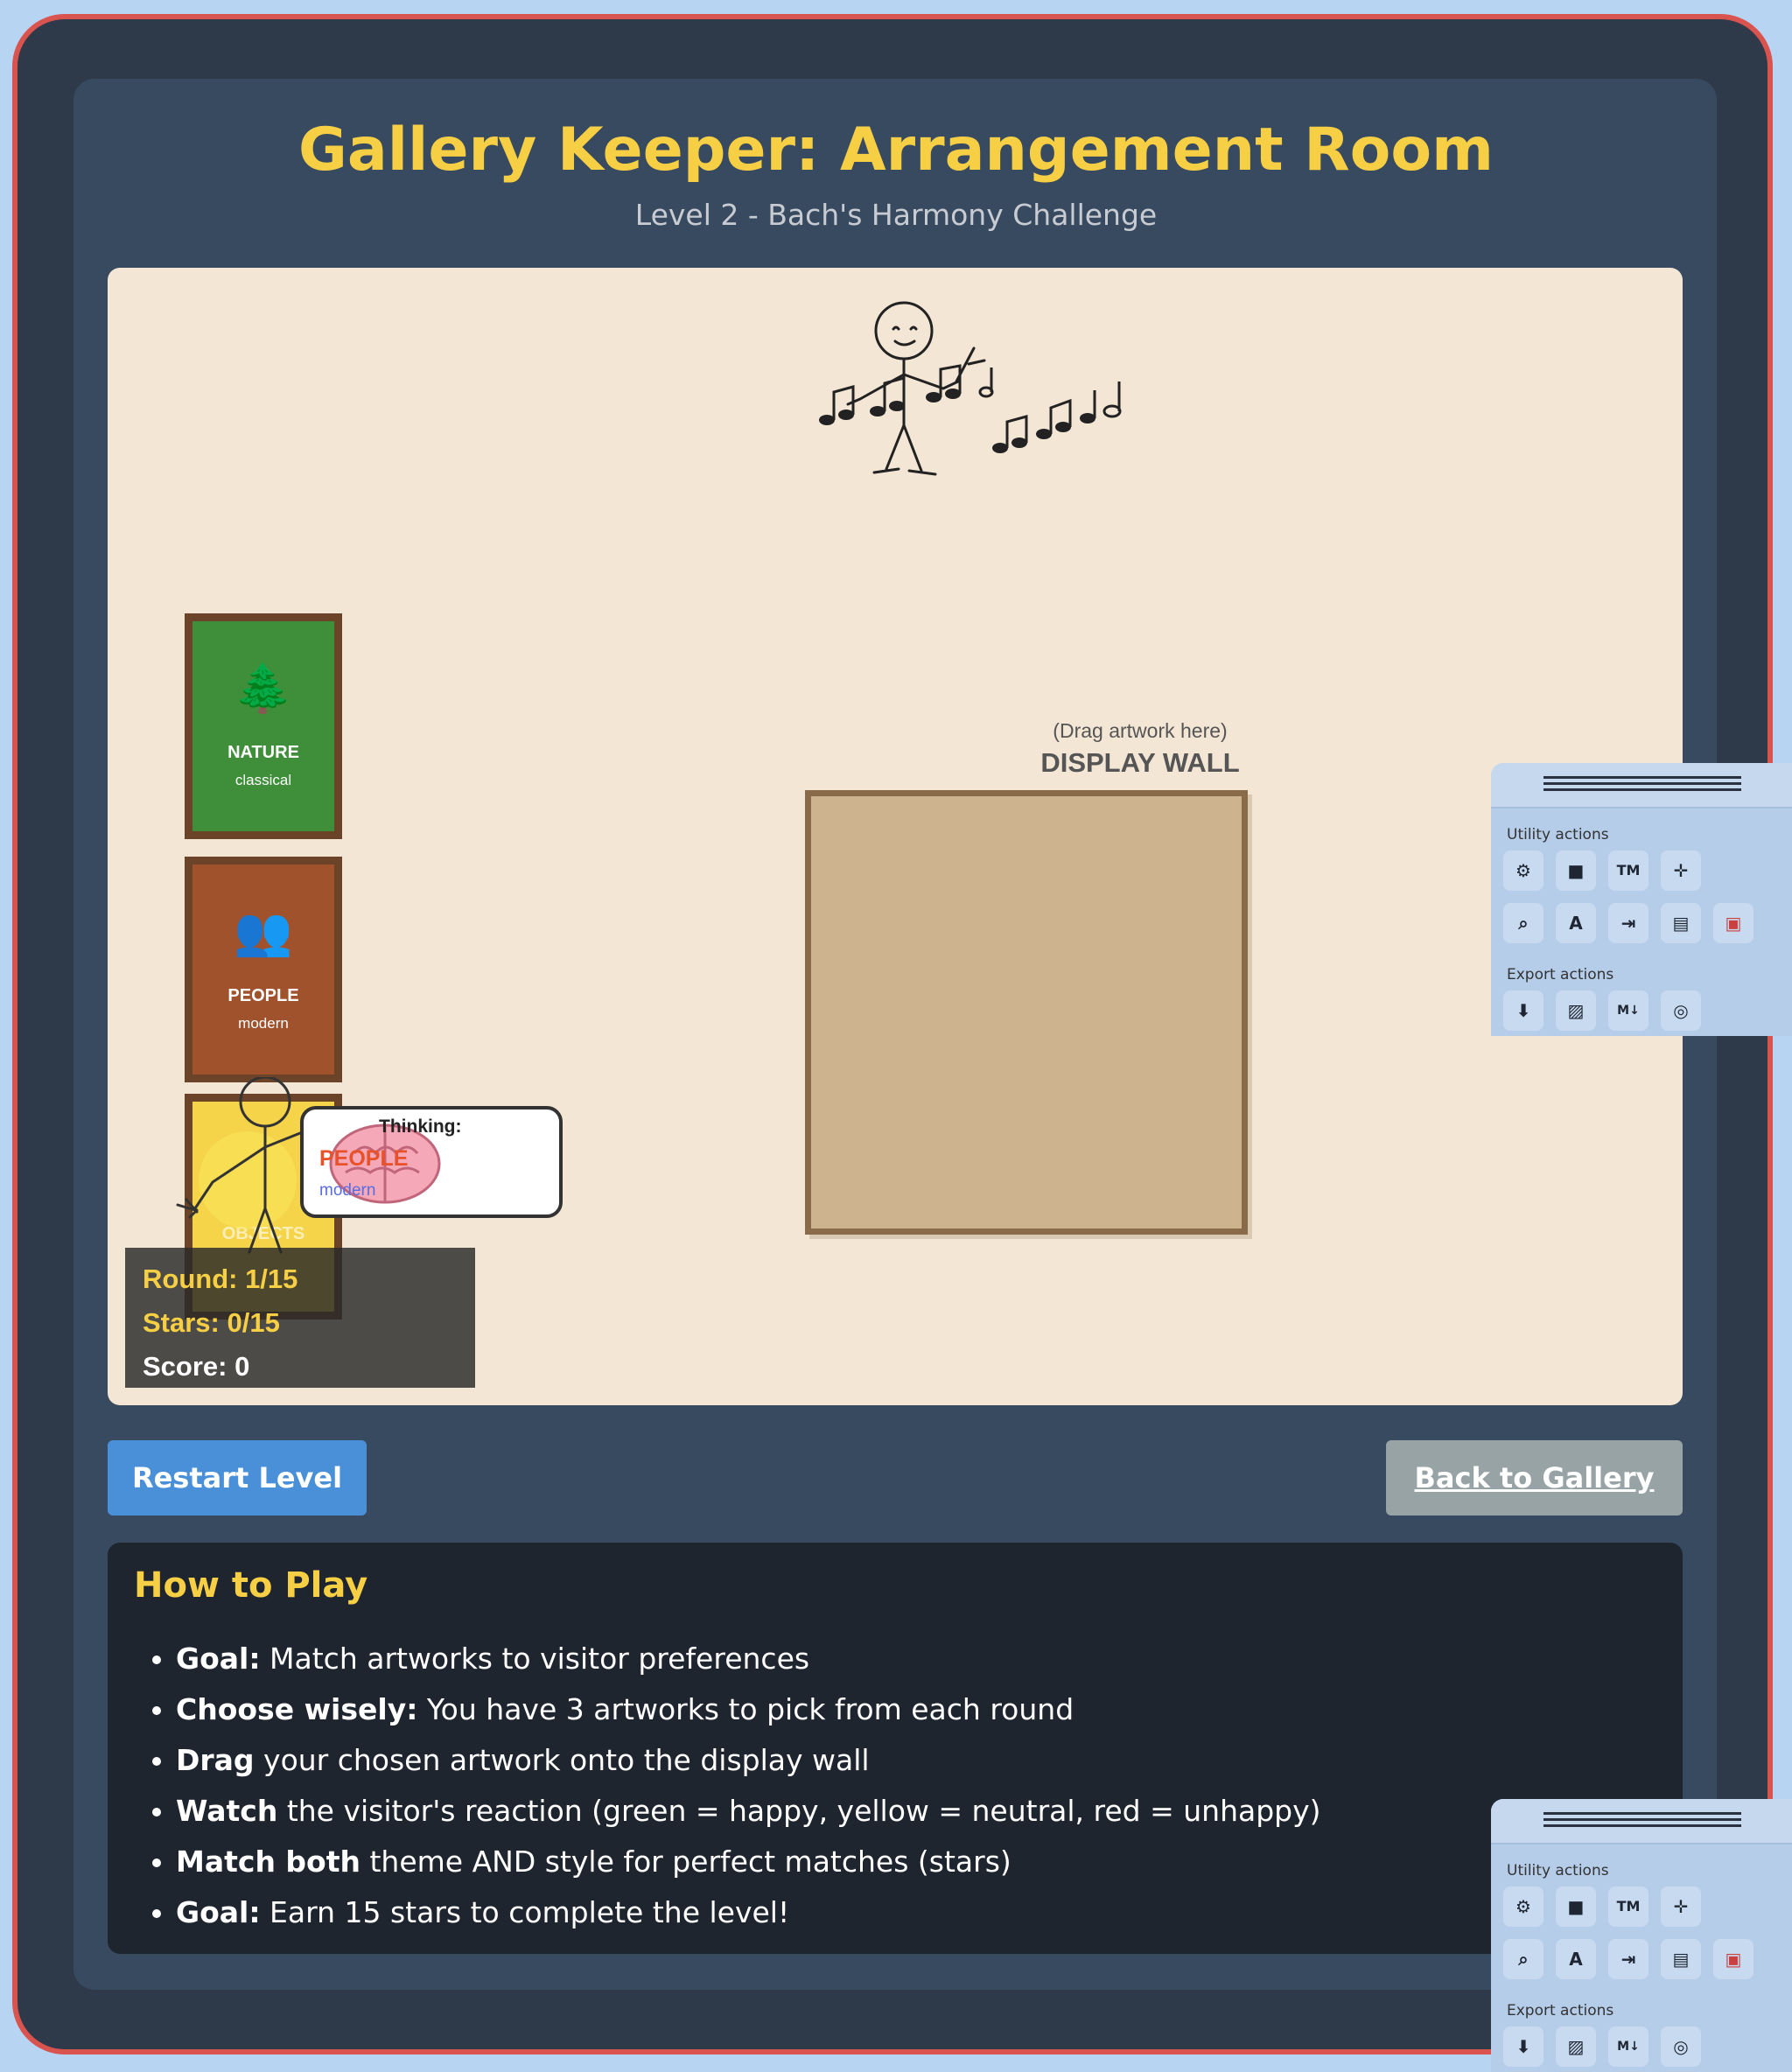 The height and width of the screenshot is (2072, 1792). Describe the element at coordinates (263, 780) in the screenshot. I see `artwork-style: classical` at that location.